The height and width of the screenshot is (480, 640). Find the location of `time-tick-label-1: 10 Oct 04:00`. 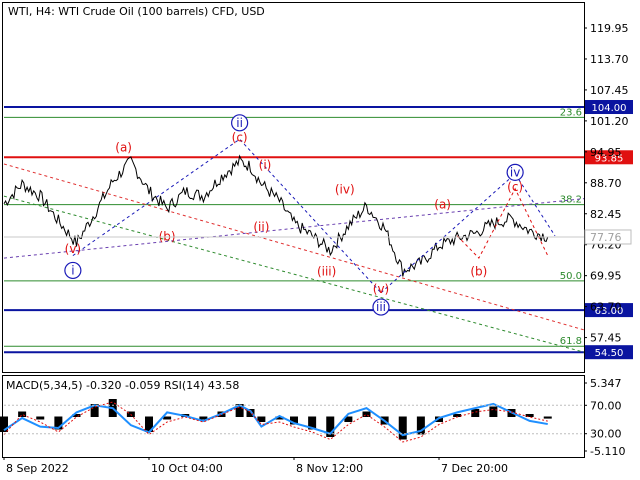

time-tick-label-1: 10 Oct 04:00 is located at coordinates (187, 468).